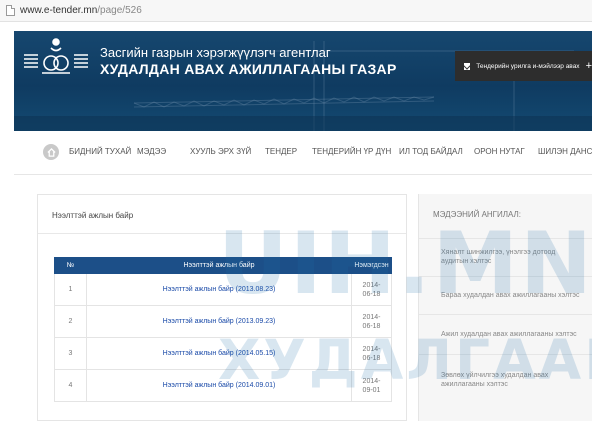 The height and width of the screenshot is (421, 592). What do you see at coordinates (281, 151) in the screenshot?
I see `nav-item-tender: ТЕНДЕР` at bounding box center [281, 151].